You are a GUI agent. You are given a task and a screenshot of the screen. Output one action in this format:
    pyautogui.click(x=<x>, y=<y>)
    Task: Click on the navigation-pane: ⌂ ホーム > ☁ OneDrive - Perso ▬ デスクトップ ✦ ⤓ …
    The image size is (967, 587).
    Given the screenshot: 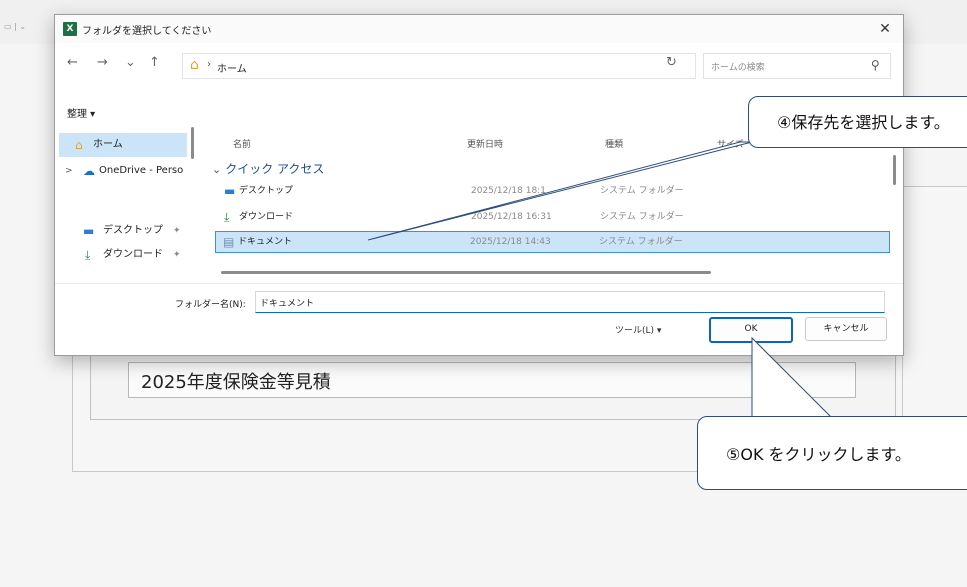 What is the action you would take?
    pyautogui.click(x=125, y=203)
    